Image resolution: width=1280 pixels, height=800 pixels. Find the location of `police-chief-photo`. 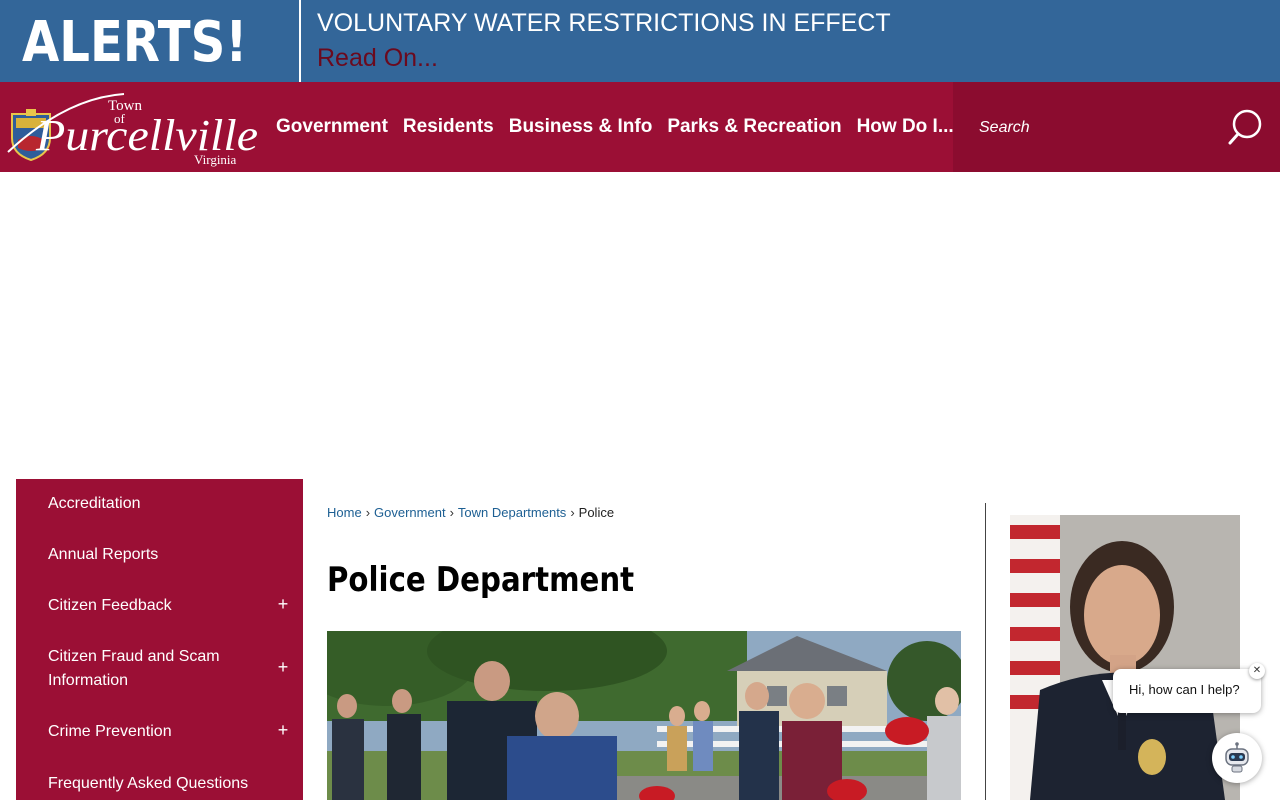

police-chief-photo is located at coordinates (1125, 657).